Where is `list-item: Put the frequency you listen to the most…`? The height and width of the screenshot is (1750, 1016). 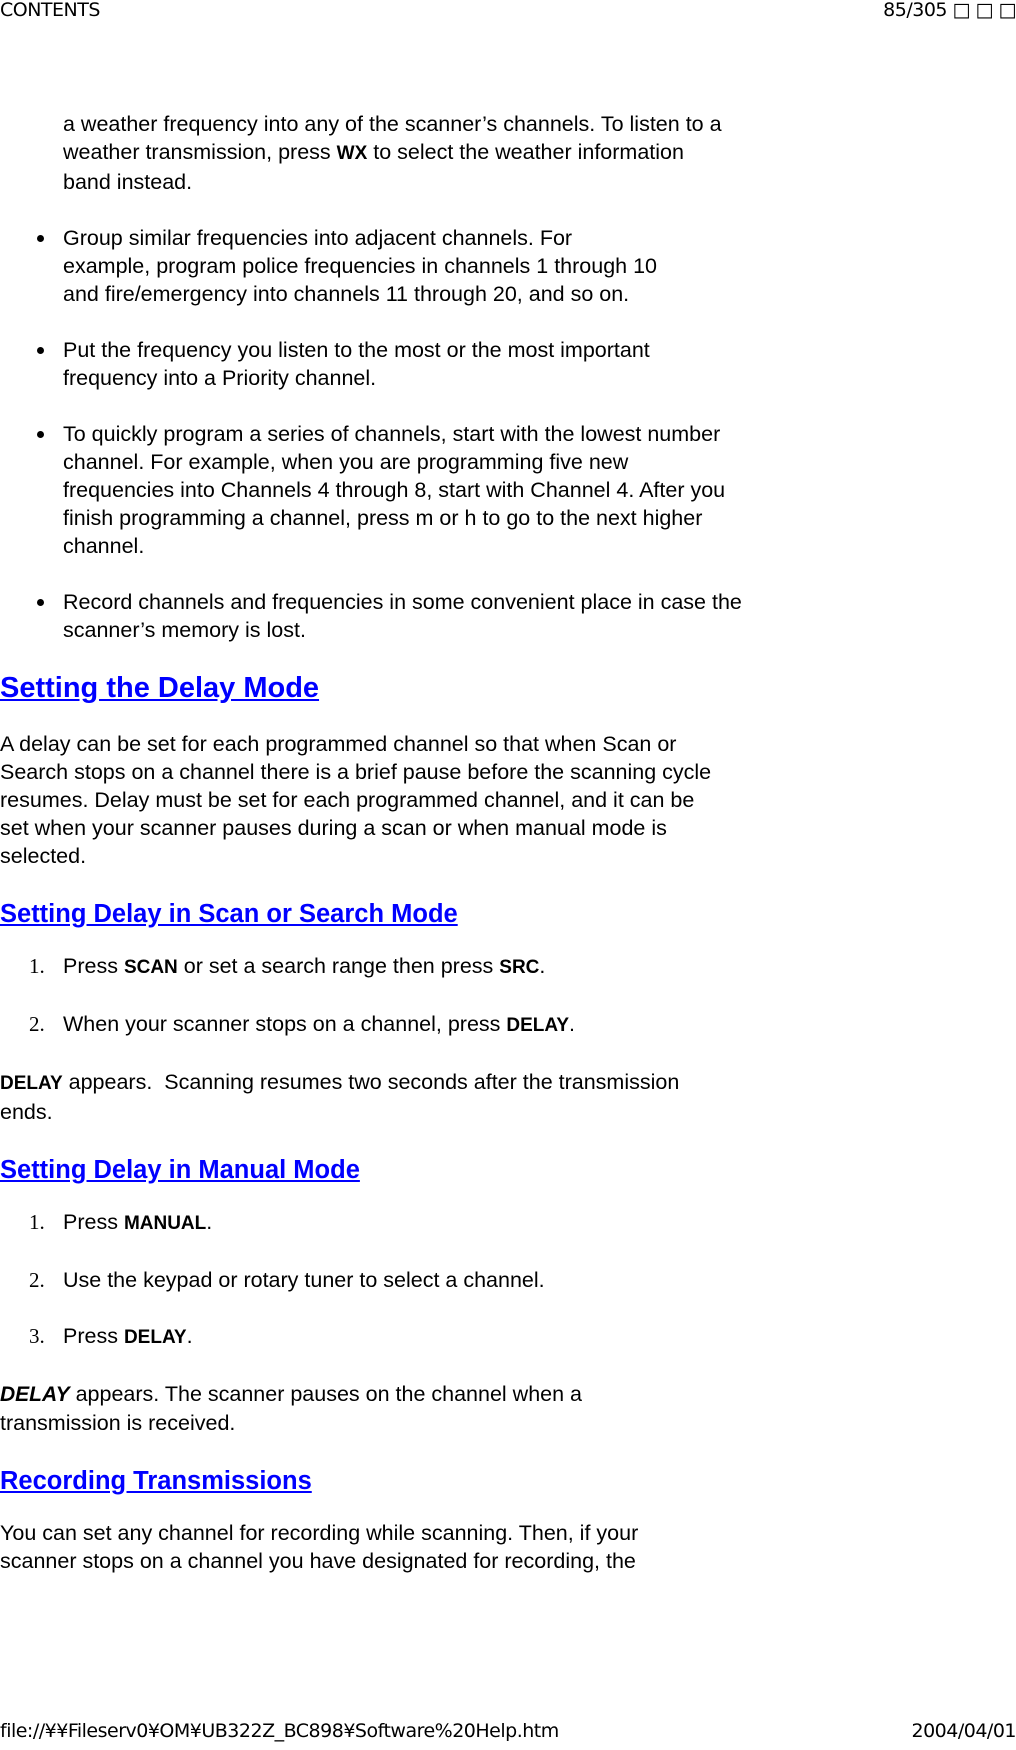 list-item: Put the frequency you listen to the most… is located at coordinates (374, 364).